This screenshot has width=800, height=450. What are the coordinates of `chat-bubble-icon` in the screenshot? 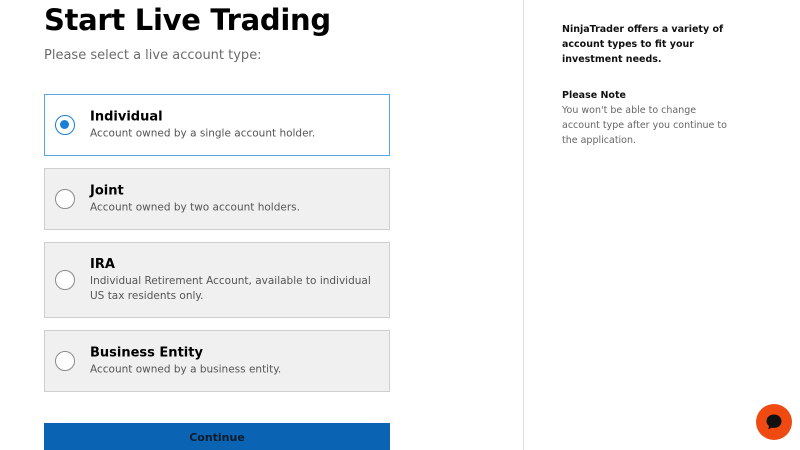 It's located at (774, 422).